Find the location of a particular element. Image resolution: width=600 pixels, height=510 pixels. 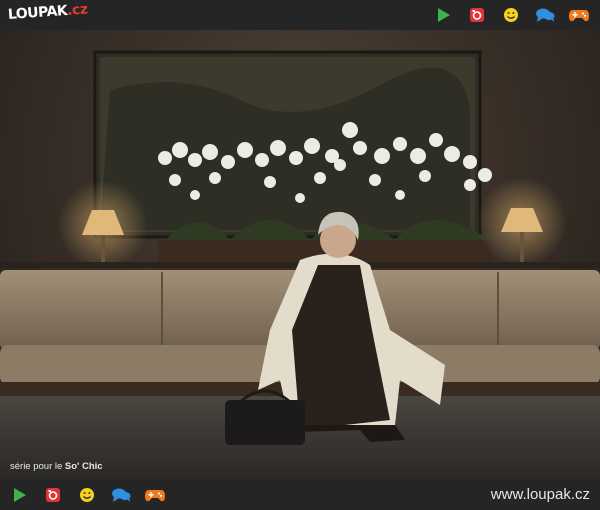

bottom-icon-bar is located at coordinates (87, 495).